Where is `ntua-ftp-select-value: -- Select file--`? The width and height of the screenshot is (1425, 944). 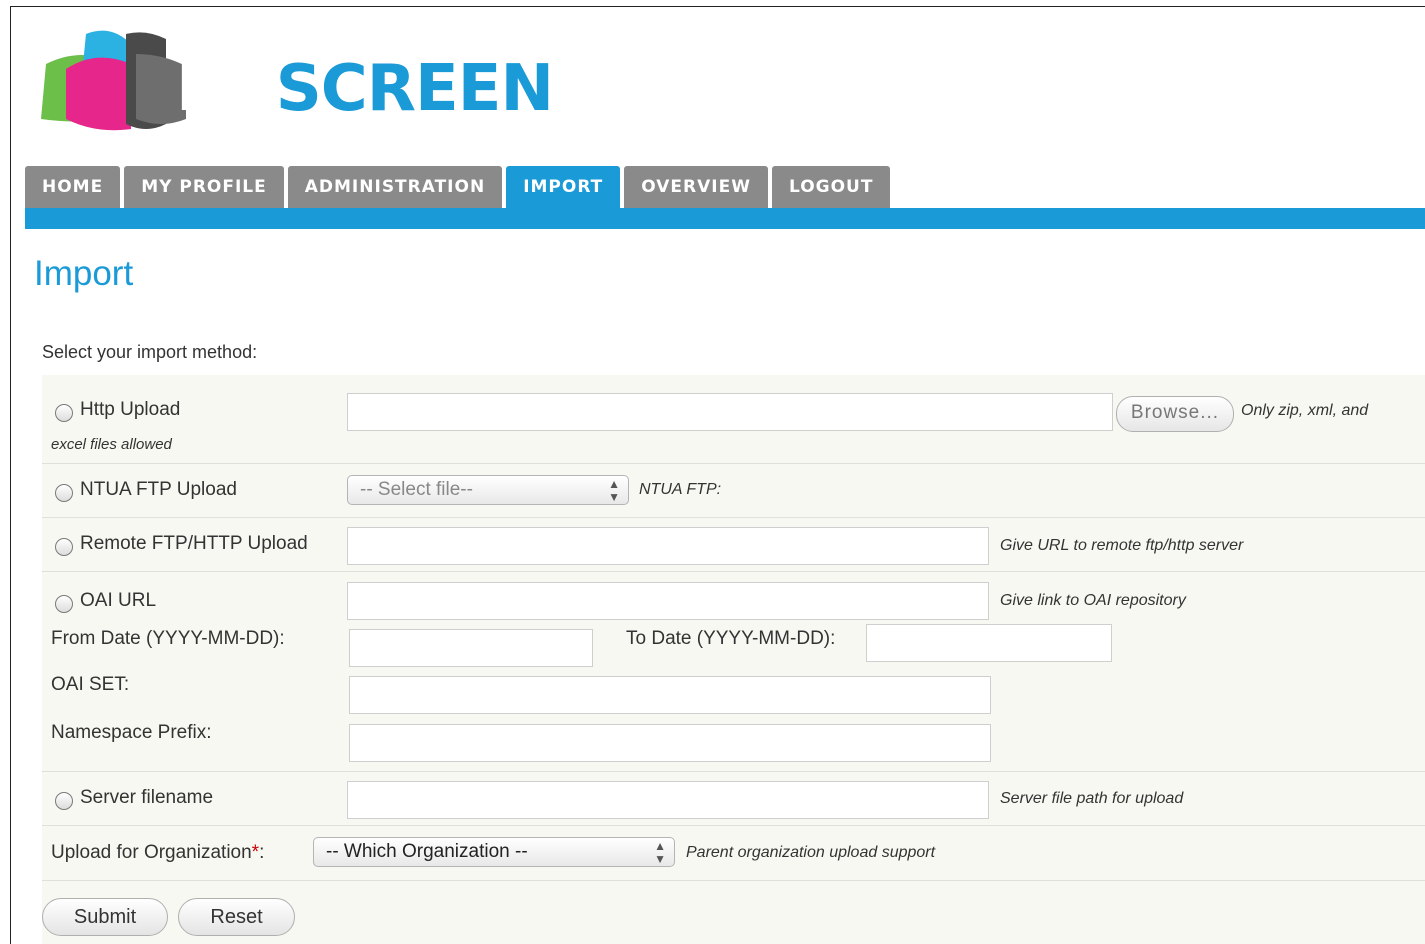
ntua-ftp-select-value: -- Select file-- is located at coordinates (416, 489).